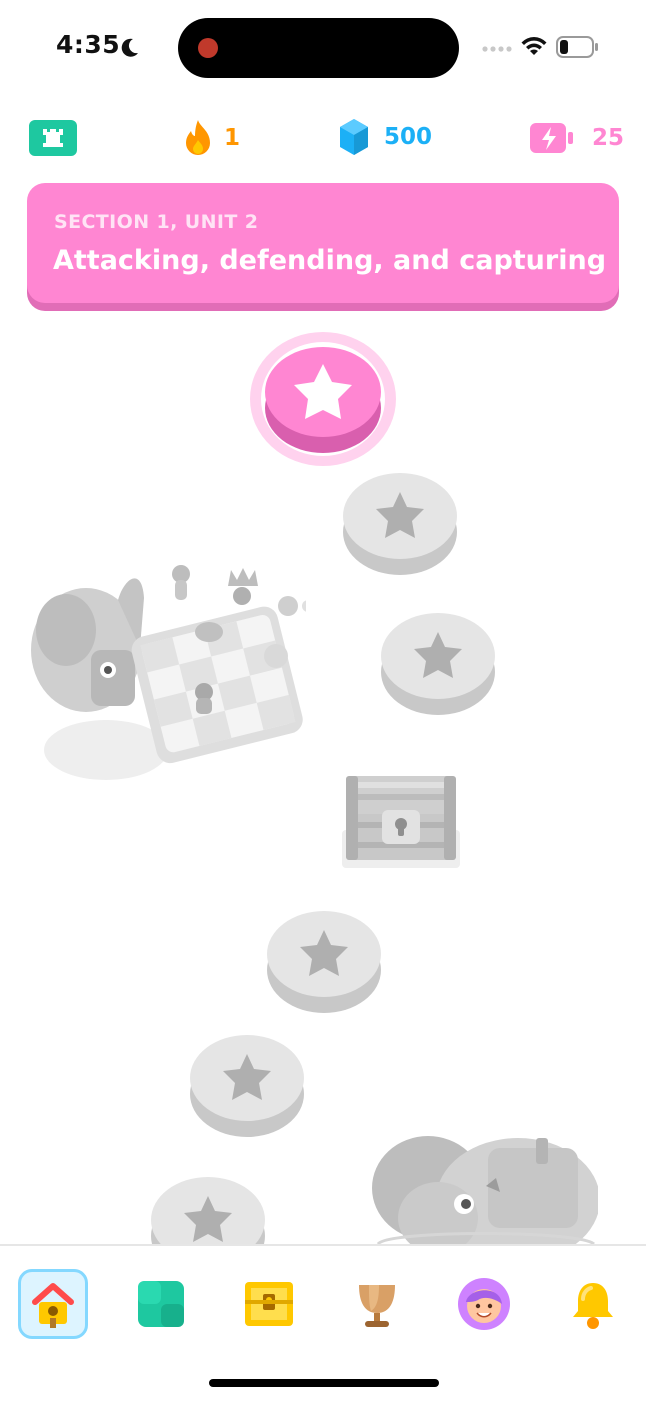 This screenshot has height=1402, width=646. Describe the element at coordinates (323, 399) in the screenshot. I see `lesson-node-active` at that location.